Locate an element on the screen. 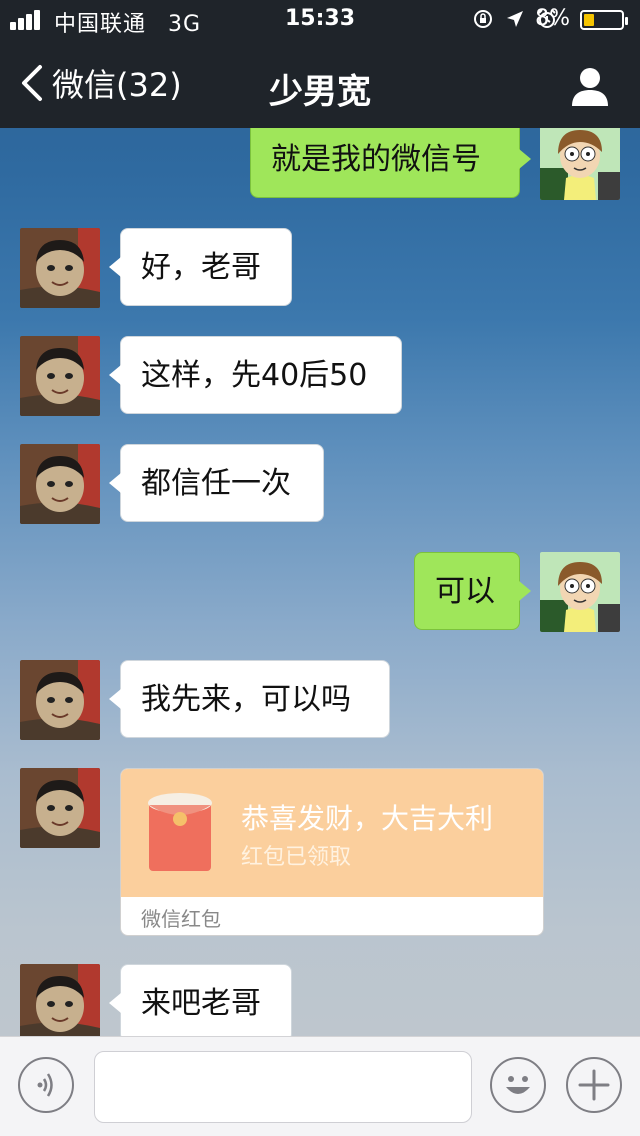  incoming-message-bubble: 我先来，可以吗 is located at coordinates (249, 699).